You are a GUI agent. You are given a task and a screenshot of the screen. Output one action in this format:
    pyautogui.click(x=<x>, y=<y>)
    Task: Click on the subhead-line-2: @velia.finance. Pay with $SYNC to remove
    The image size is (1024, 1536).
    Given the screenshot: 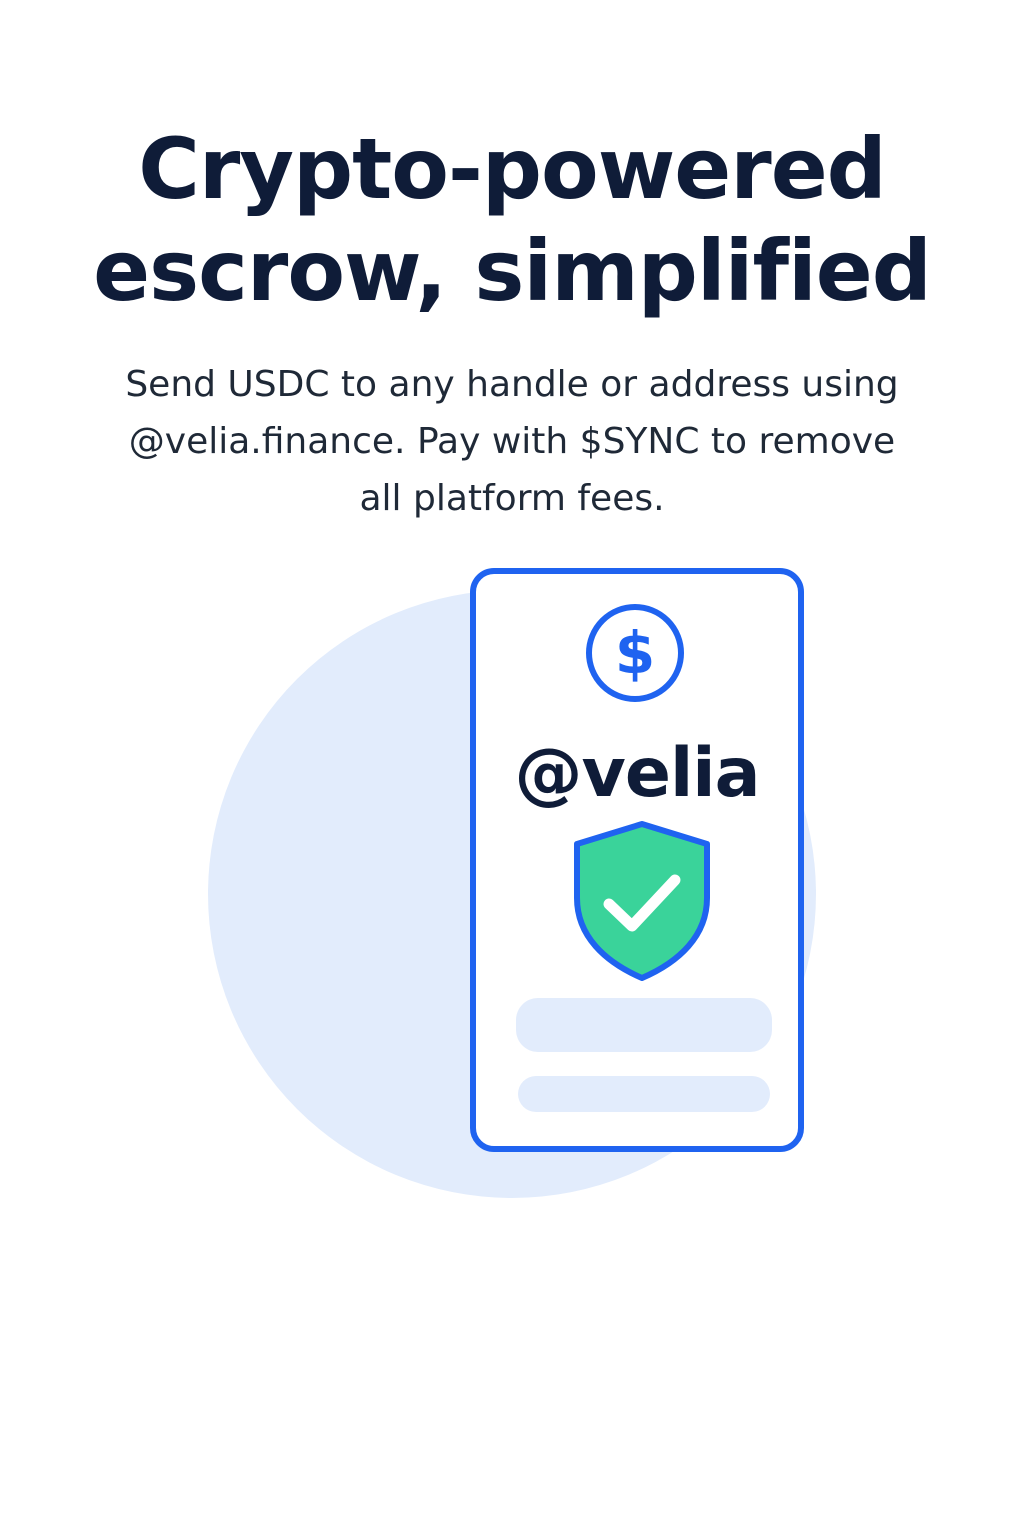 What is the action you would take?
    pyautogui.click(x=512, y=441)
    